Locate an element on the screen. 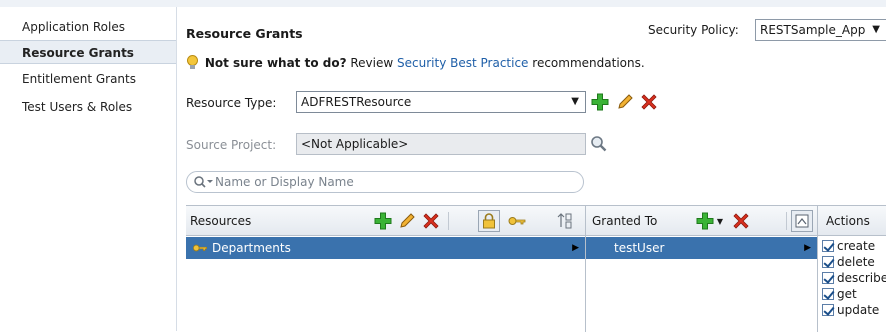 This screenshot has width=886, height=332. nav-item-resource-grants: Resource Grants is located at coordinates (88, 52).